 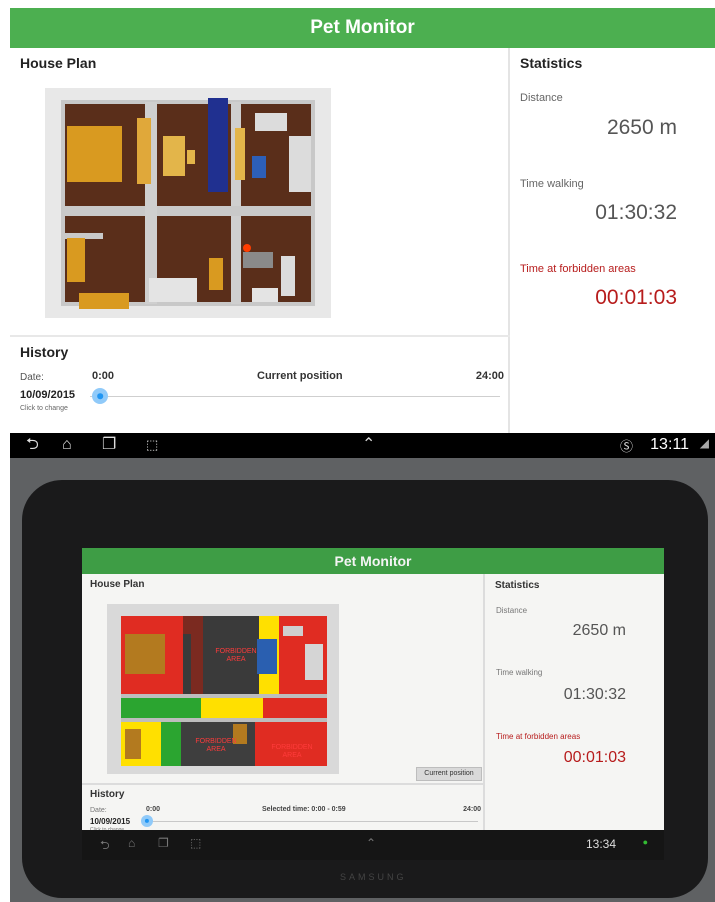 What do you see at coordinates (704, 443) in the screenshot?
I see `signal-icon: ◢` at bounding box center [704, 443].